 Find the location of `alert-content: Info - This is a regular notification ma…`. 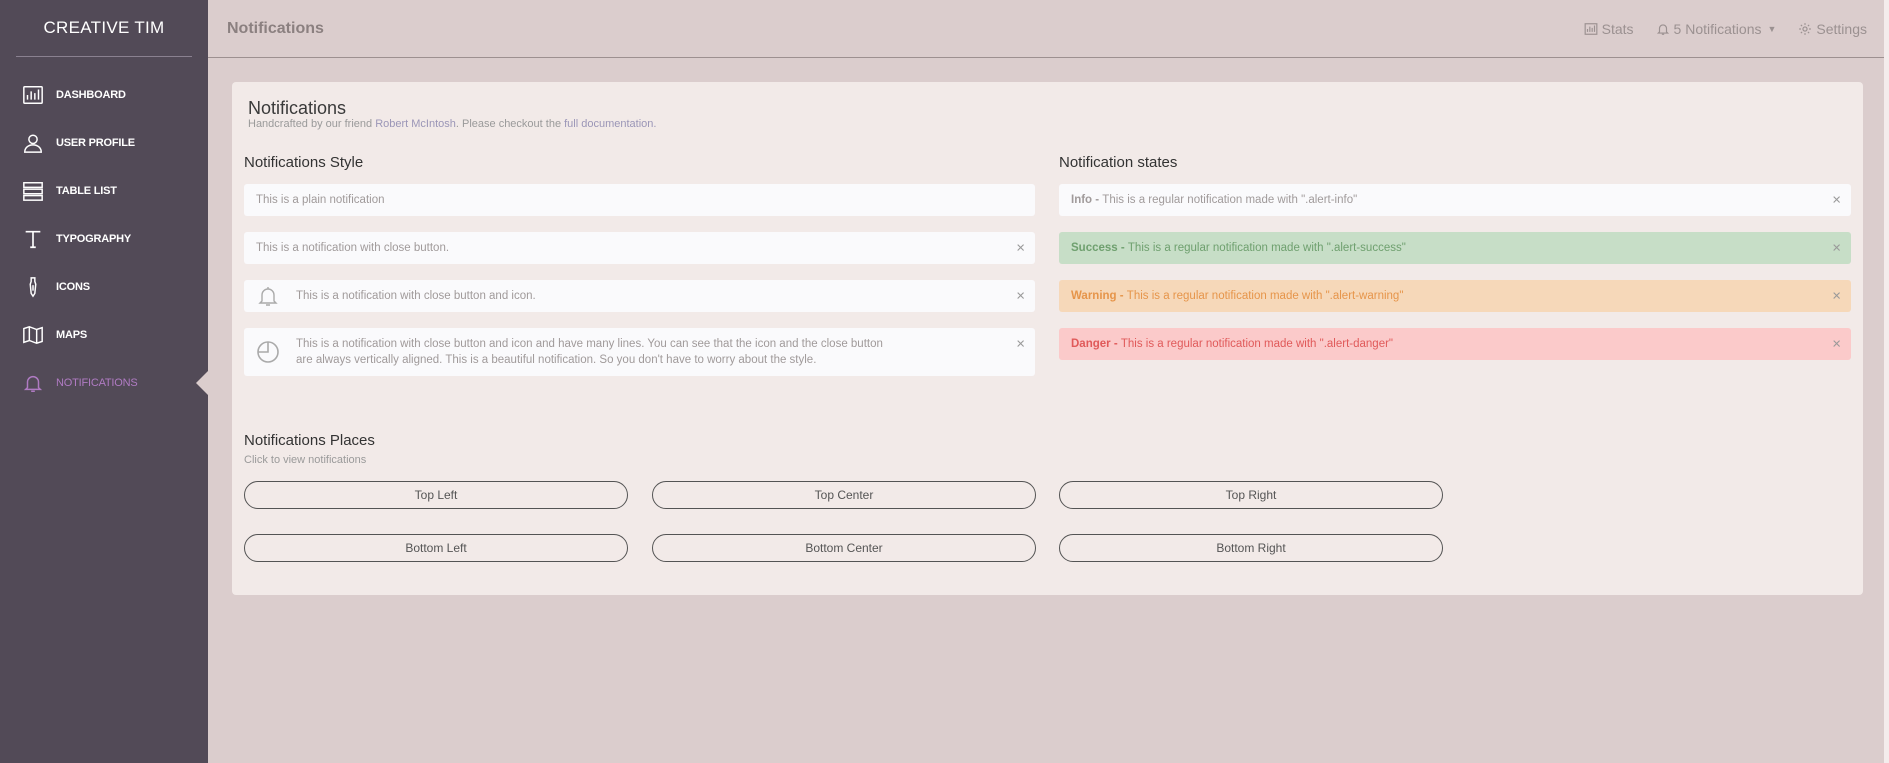

alert-content: Info - This is a regular notification ma… is located at coordinates (1208, 200).